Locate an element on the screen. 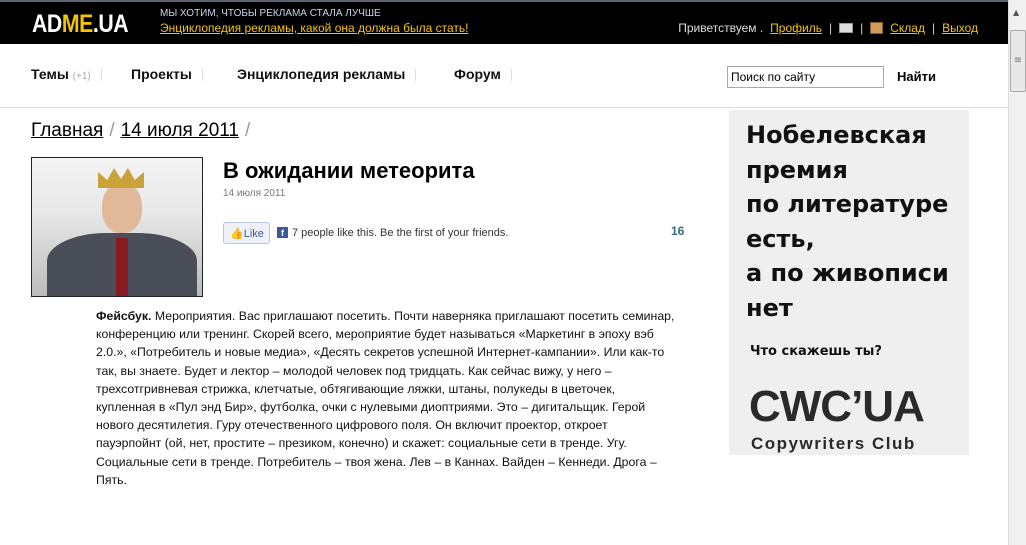  greeting: Приветствуем . is located at coordinates (721, 28).